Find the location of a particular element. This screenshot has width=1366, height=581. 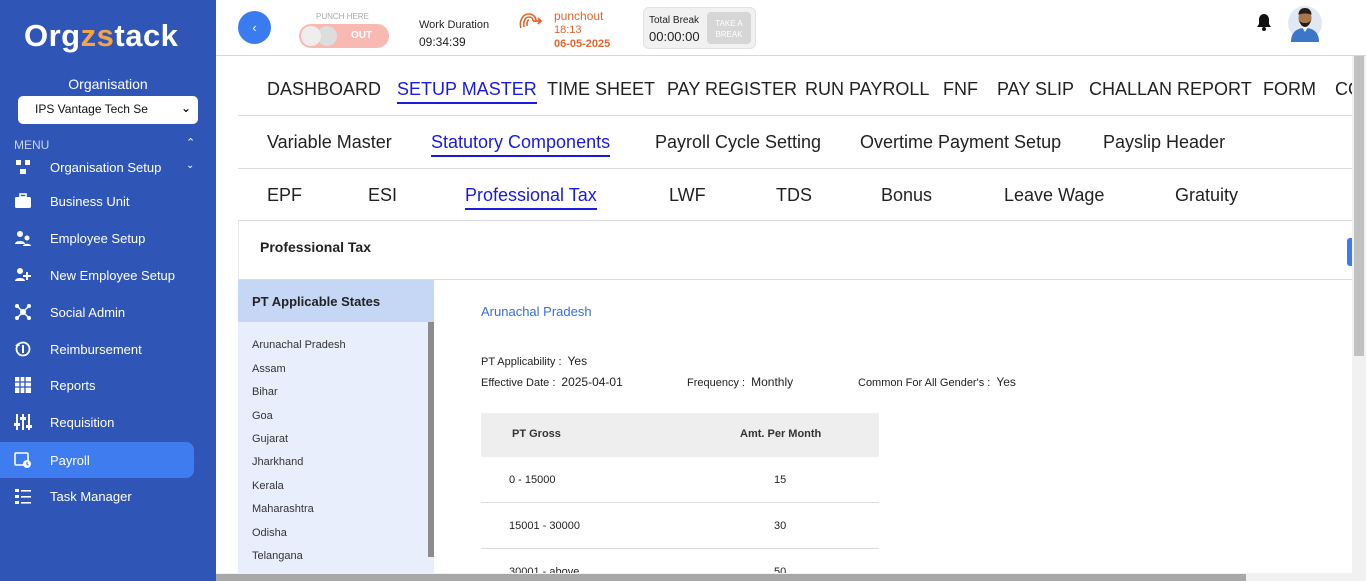

sidebar-item-employee-setup: Employee Setup is located at coordinates (97, 238).